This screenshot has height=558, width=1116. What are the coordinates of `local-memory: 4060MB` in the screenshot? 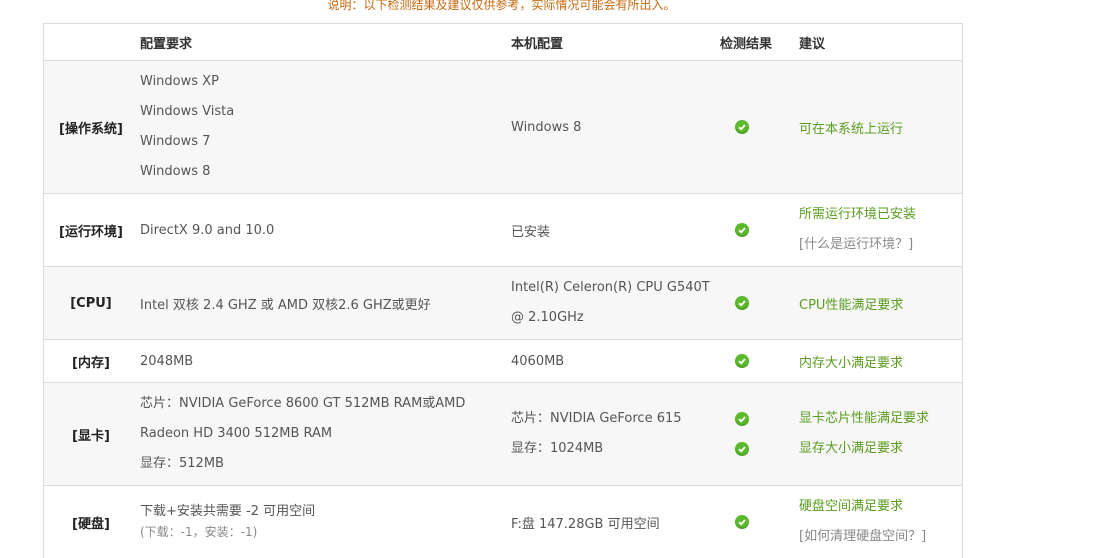 It's located at (538, 361).